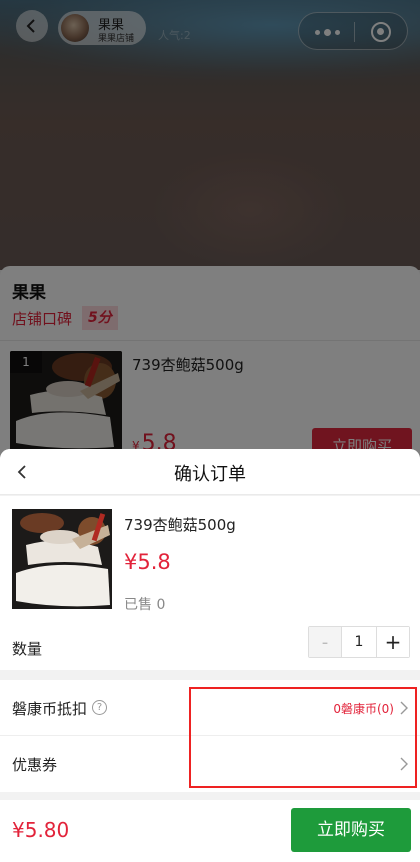 This screenshot has height=862, width=420. What do you see at coordinates (145, 605) in the screenshot?
I see `sold-count: 已售 0` at bounding box center [145, 605].